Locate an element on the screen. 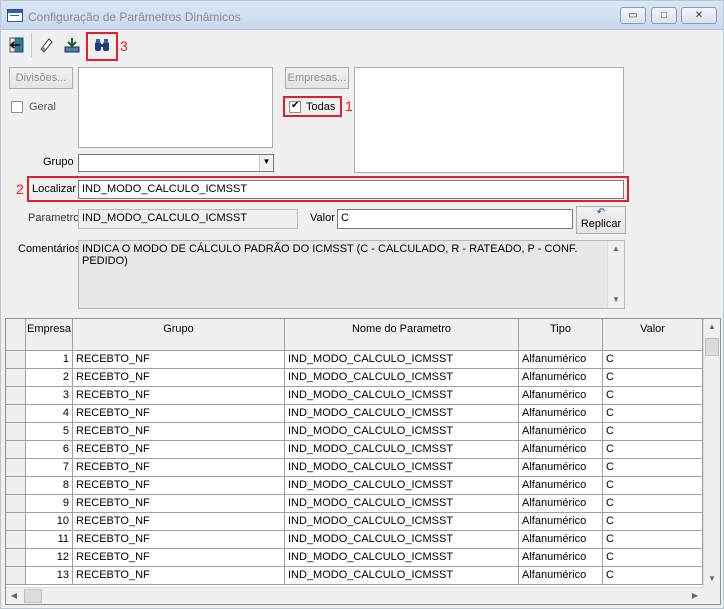 Image resolution: width=724 pixels, height=609 pixels. empresa-cell: 7 is located at coordinates (49, 468).